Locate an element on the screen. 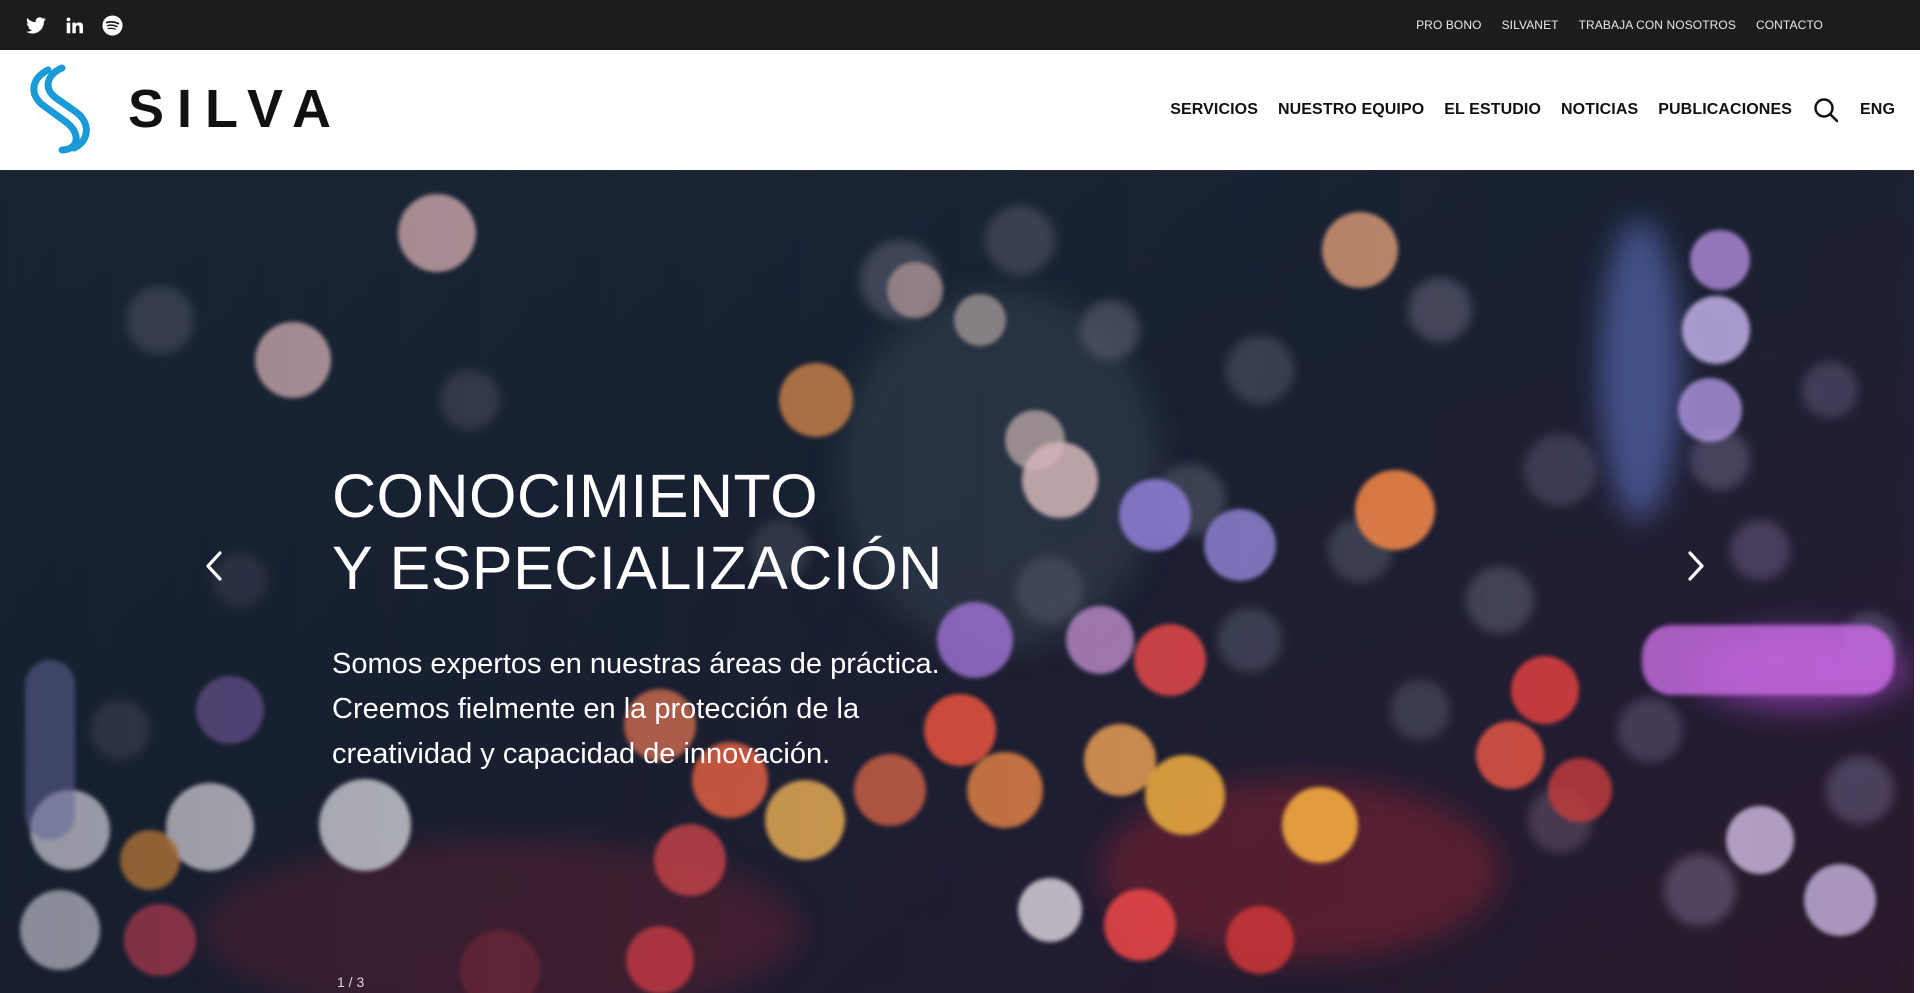 The image size is (1920, 993). chevron-left-icon is located at coordinates (214, 566).